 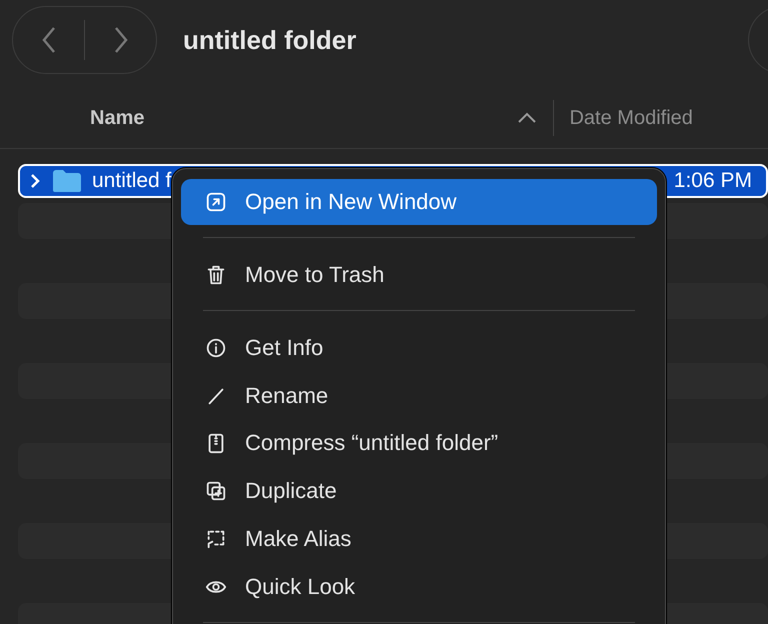 I want to click on folder-icon, so click(x=67, y=181).